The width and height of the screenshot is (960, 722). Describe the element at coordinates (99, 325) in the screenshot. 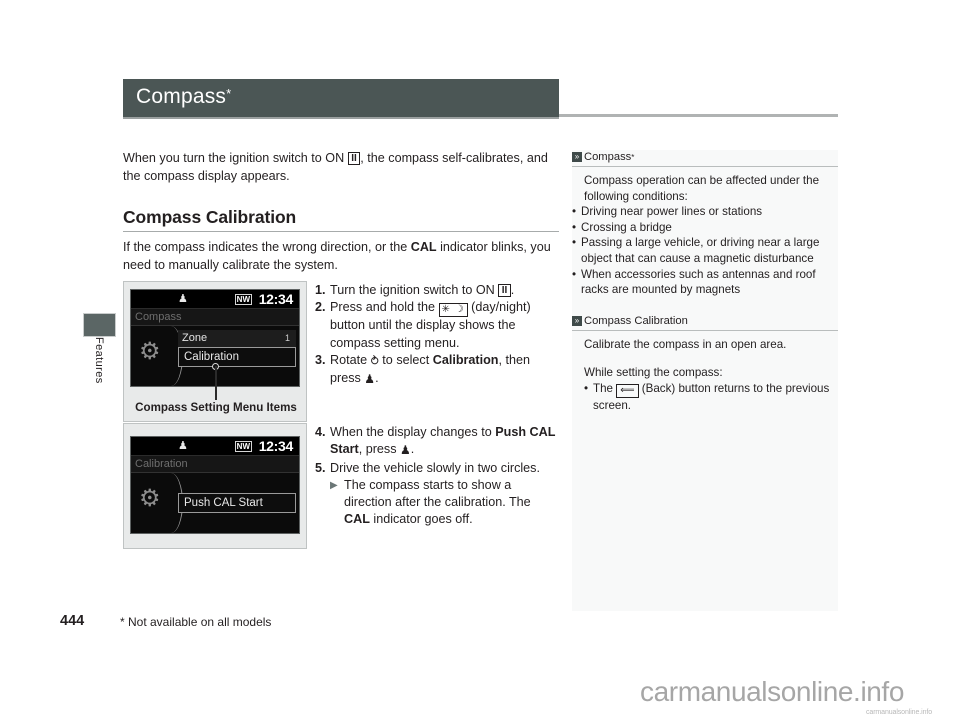

I see `section-tab-marker` at that location.